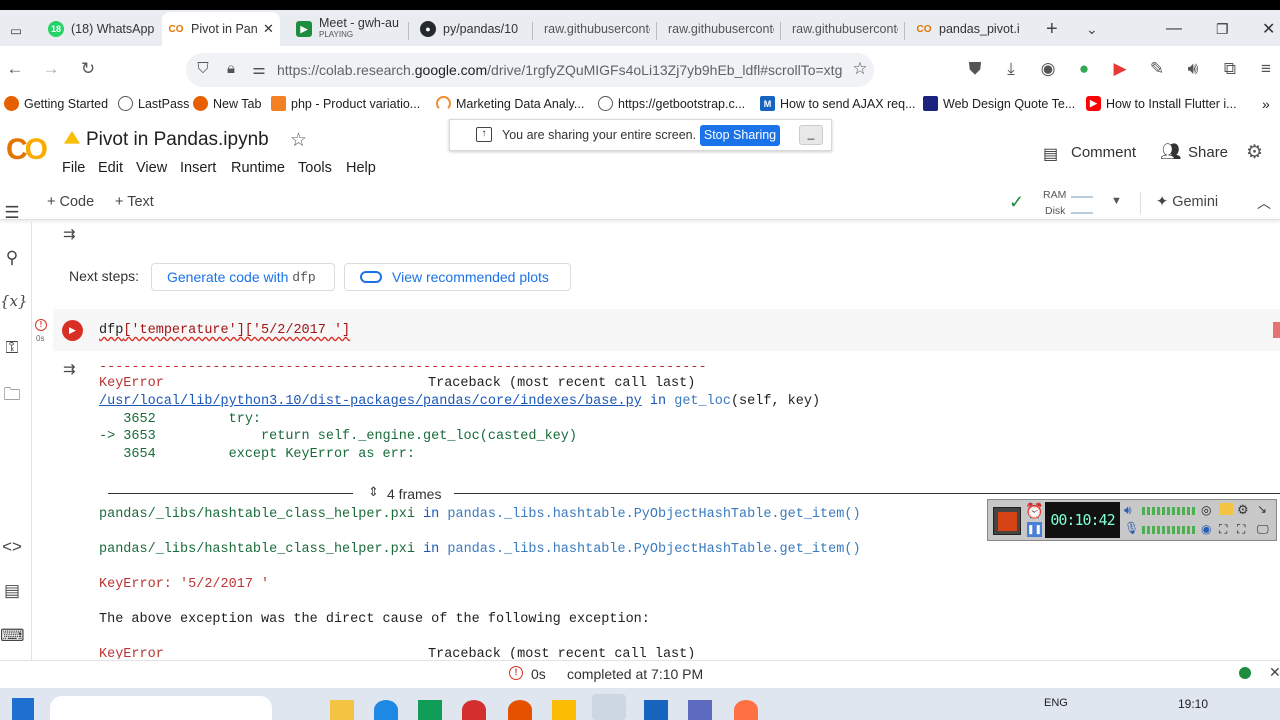  What do you see at coordinates (153, 103) in the screenshot?
I see `bookmark-lastpass: LastPass` at bounding box center [153, 103].